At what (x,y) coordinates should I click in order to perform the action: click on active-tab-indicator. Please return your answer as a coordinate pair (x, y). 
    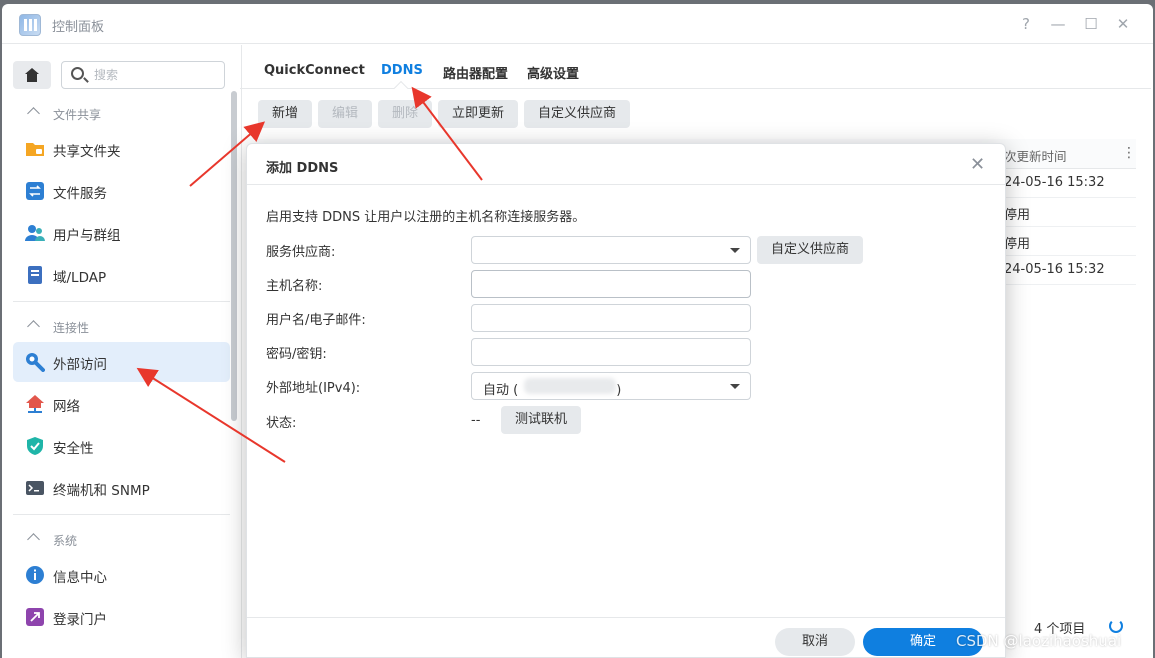
    Looking at the image, I should click on (401, 88).